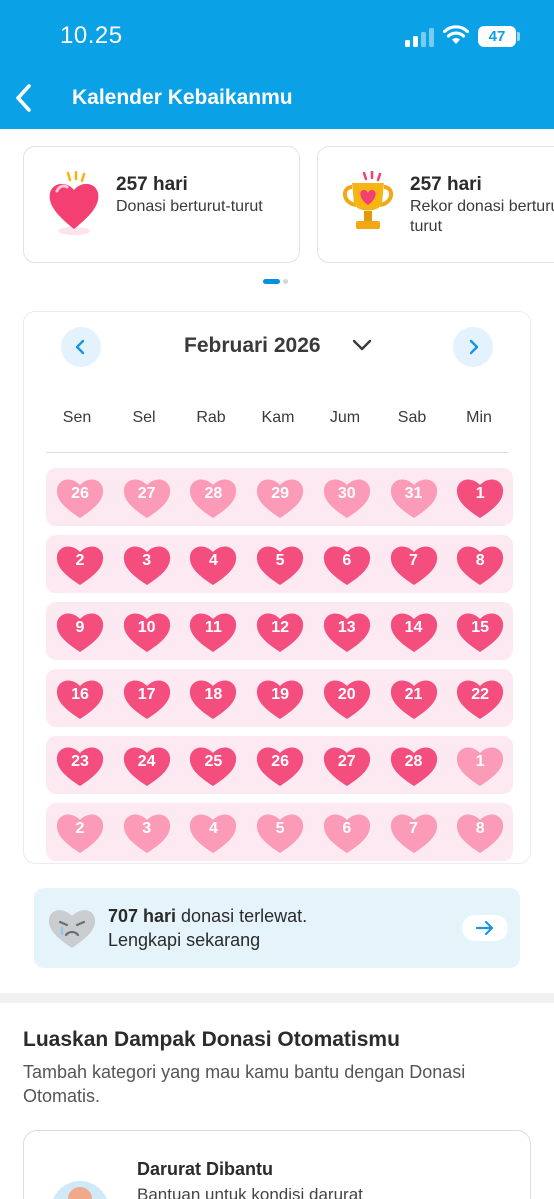 The height and width of the screenshot is (1199, 554). Describe the element at coordinates (213, 698) in the screenshot. I see `calendar-day: 18` at that location.